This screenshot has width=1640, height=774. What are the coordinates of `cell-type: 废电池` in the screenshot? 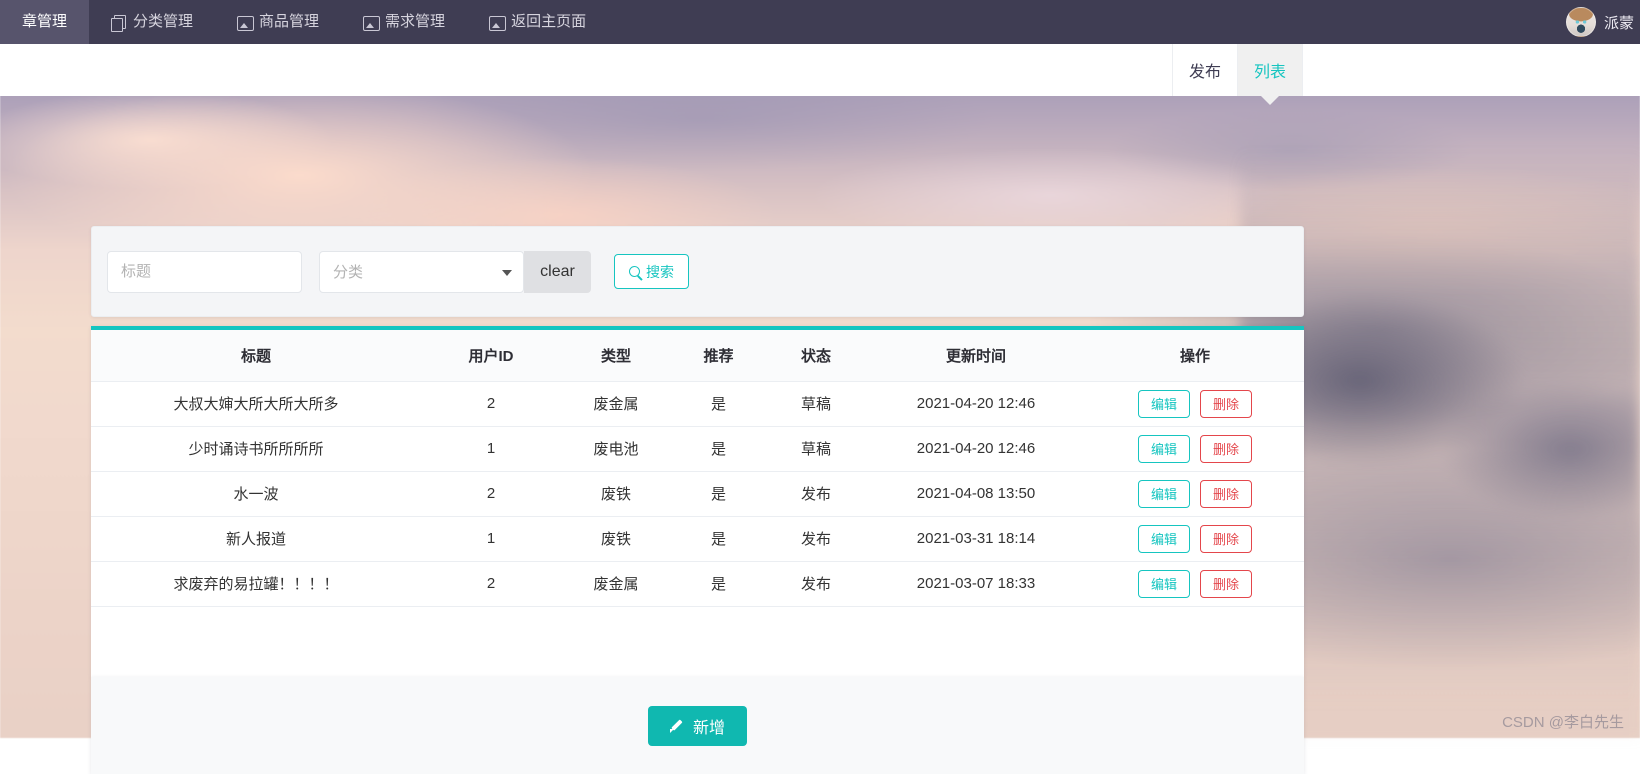 It's located at (616, 448).